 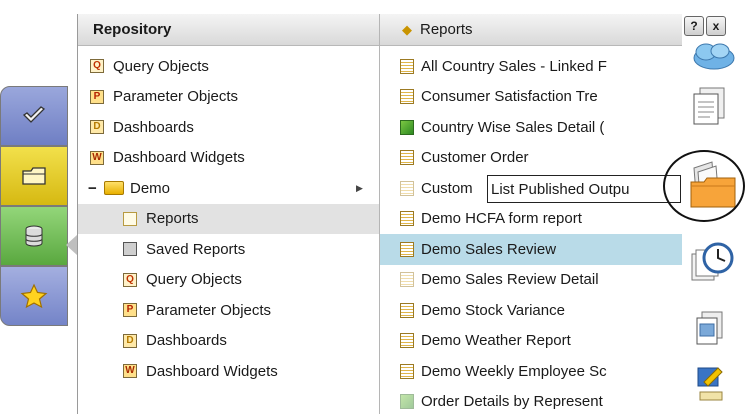 I want to click on report-item: Consumer Satisfaction Tre, so click(x=531, y=97).